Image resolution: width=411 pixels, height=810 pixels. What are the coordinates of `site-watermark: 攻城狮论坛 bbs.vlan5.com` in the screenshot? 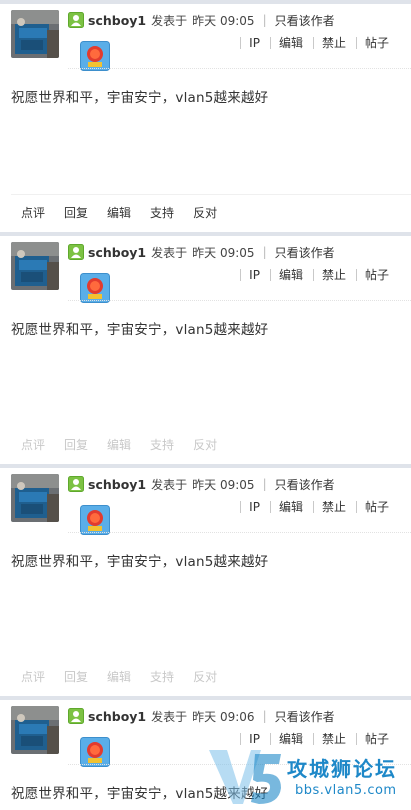 It's located at (308, 777).